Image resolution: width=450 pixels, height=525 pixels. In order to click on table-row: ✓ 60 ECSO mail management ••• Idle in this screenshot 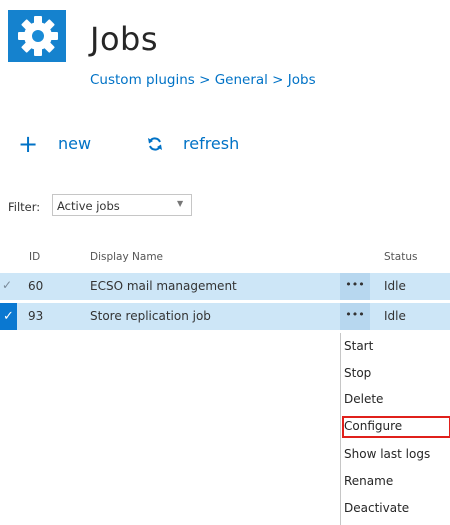, I will do `click(225, 286)`.